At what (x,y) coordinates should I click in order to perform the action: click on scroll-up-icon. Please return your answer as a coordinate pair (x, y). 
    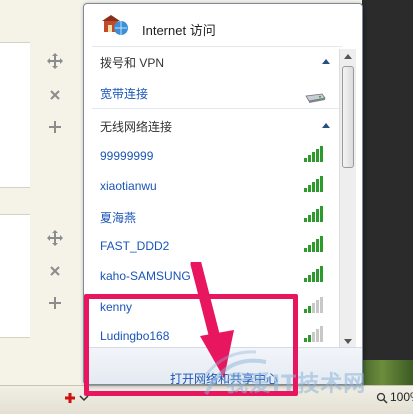
    Looking at the image, I should click on (348, 56).